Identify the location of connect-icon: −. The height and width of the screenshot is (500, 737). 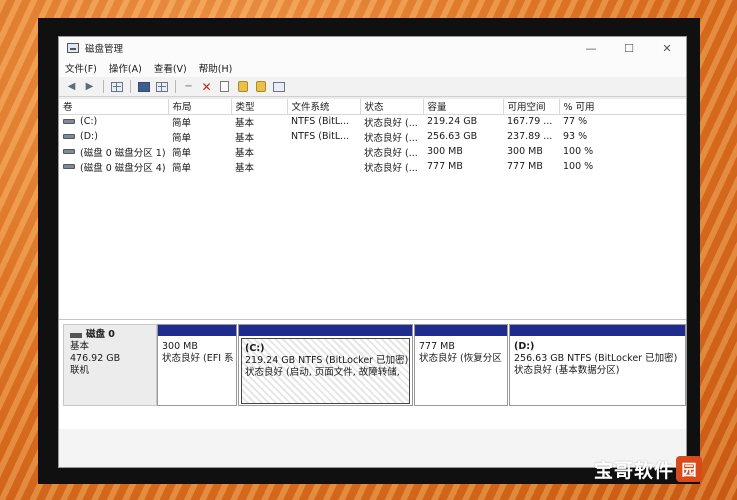
(188, 86).